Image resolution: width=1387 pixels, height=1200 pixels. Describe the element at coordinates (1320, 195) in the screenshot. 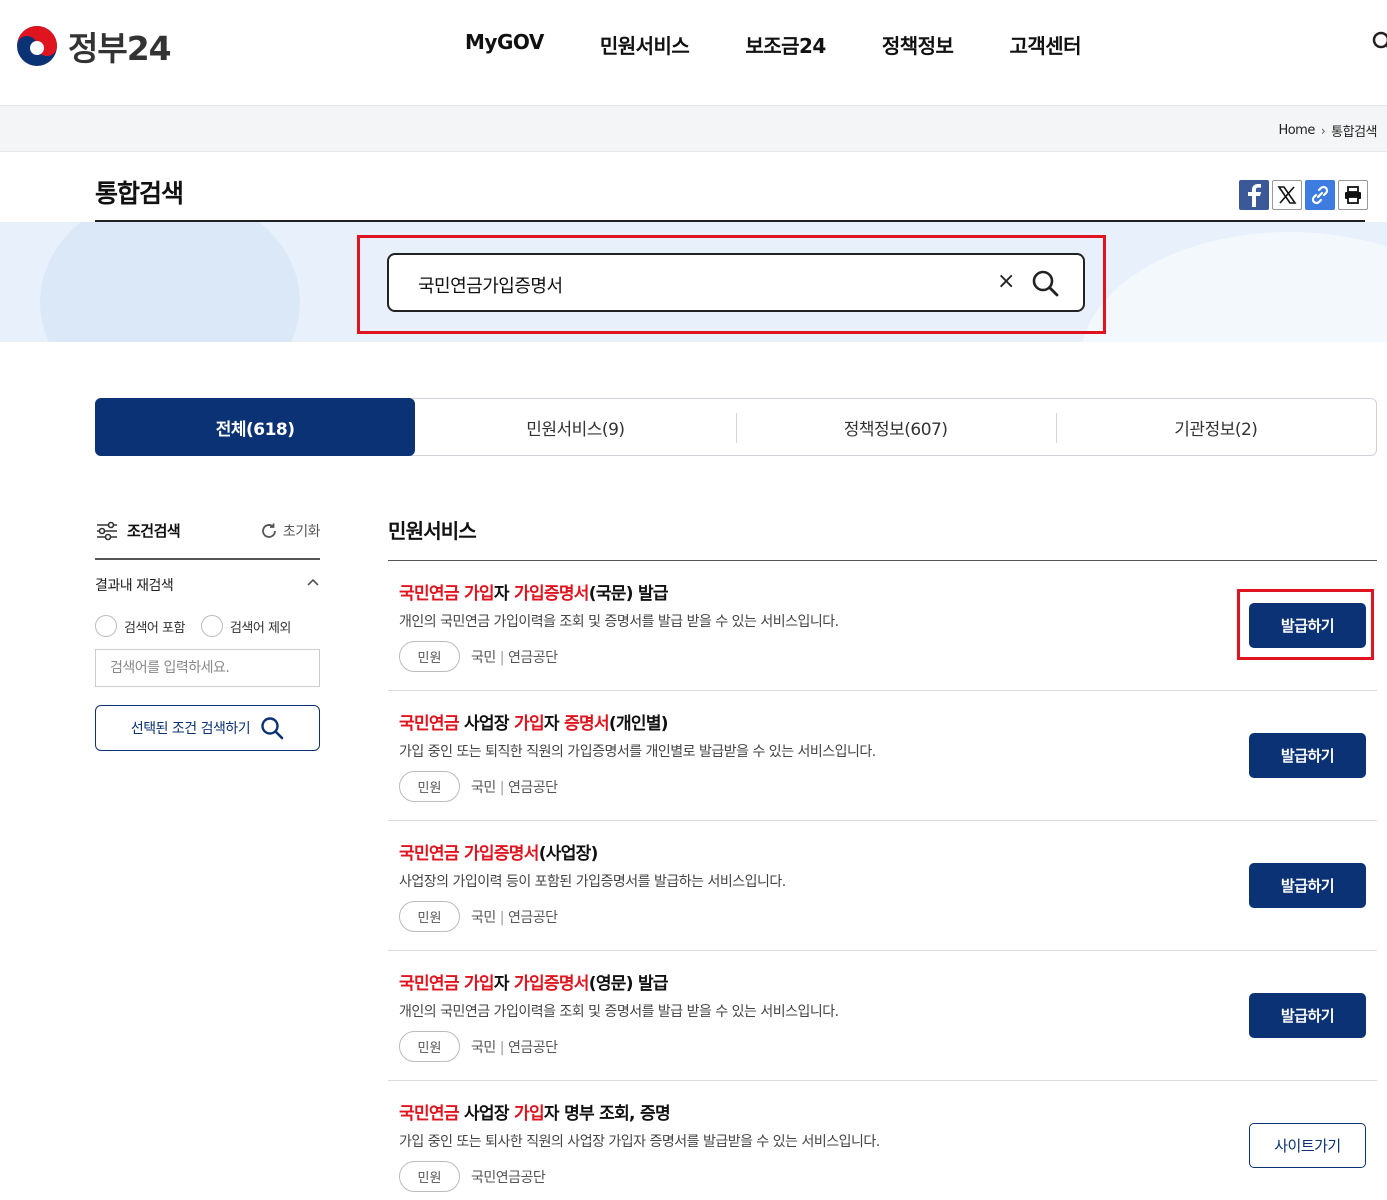

I see `link-icon` at that location.